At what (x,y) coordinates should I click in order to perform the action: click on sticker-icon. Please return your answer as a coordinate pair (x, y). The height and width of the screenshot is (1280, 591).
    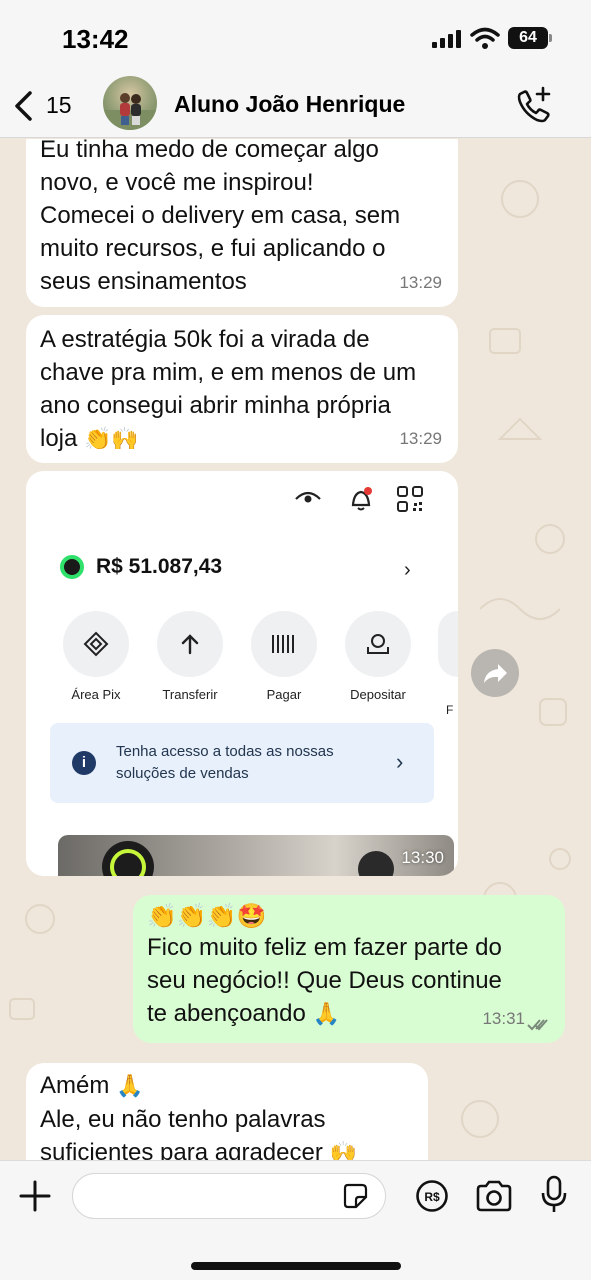
    Looking at the image, I should click on (355, 1196).